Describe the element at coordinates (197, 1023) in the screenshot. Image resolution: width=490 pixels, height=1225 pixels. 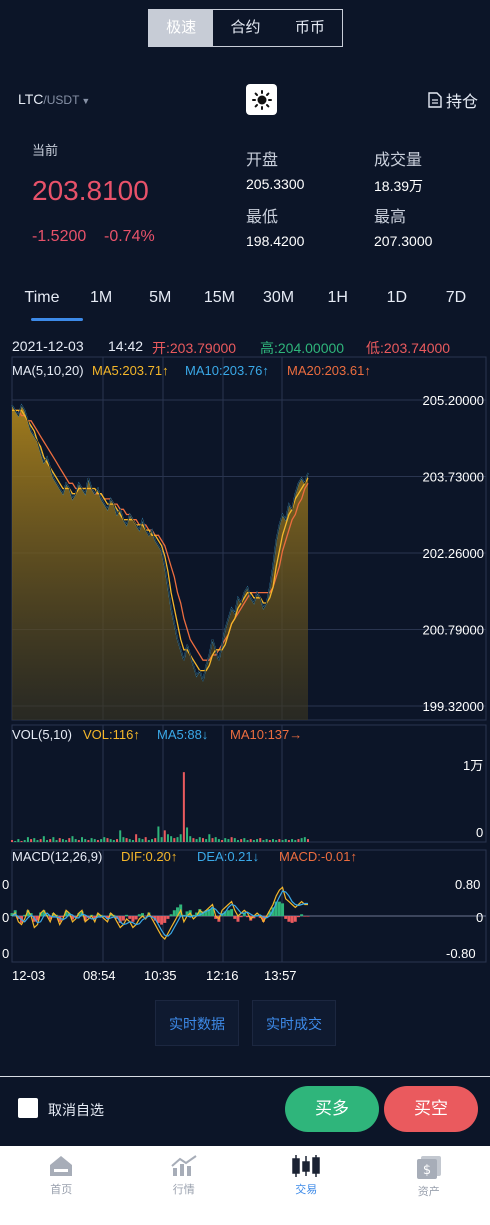
I see `realtime-data-button: 实时数据` at that location.